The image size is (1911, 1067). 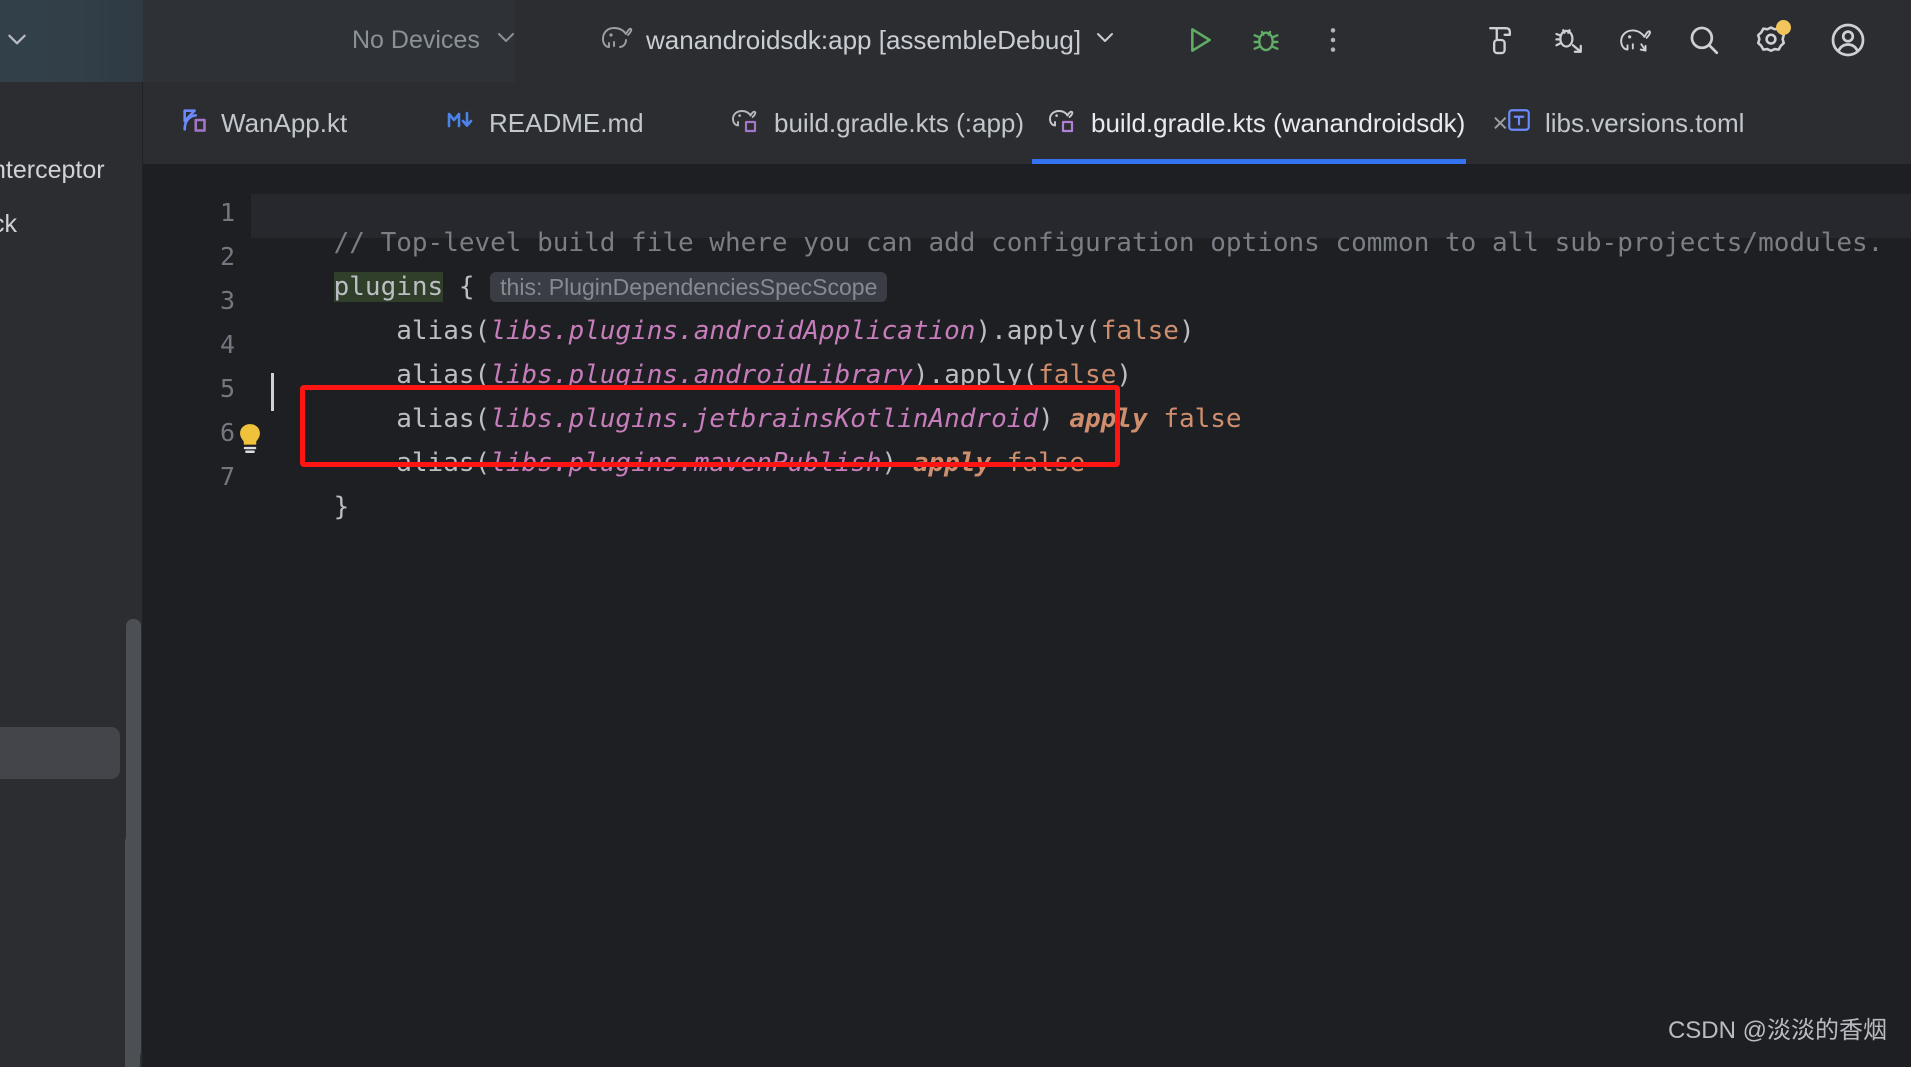 I want to click on tab-label: libs.versions.toml, so click(x=1645, y=122).